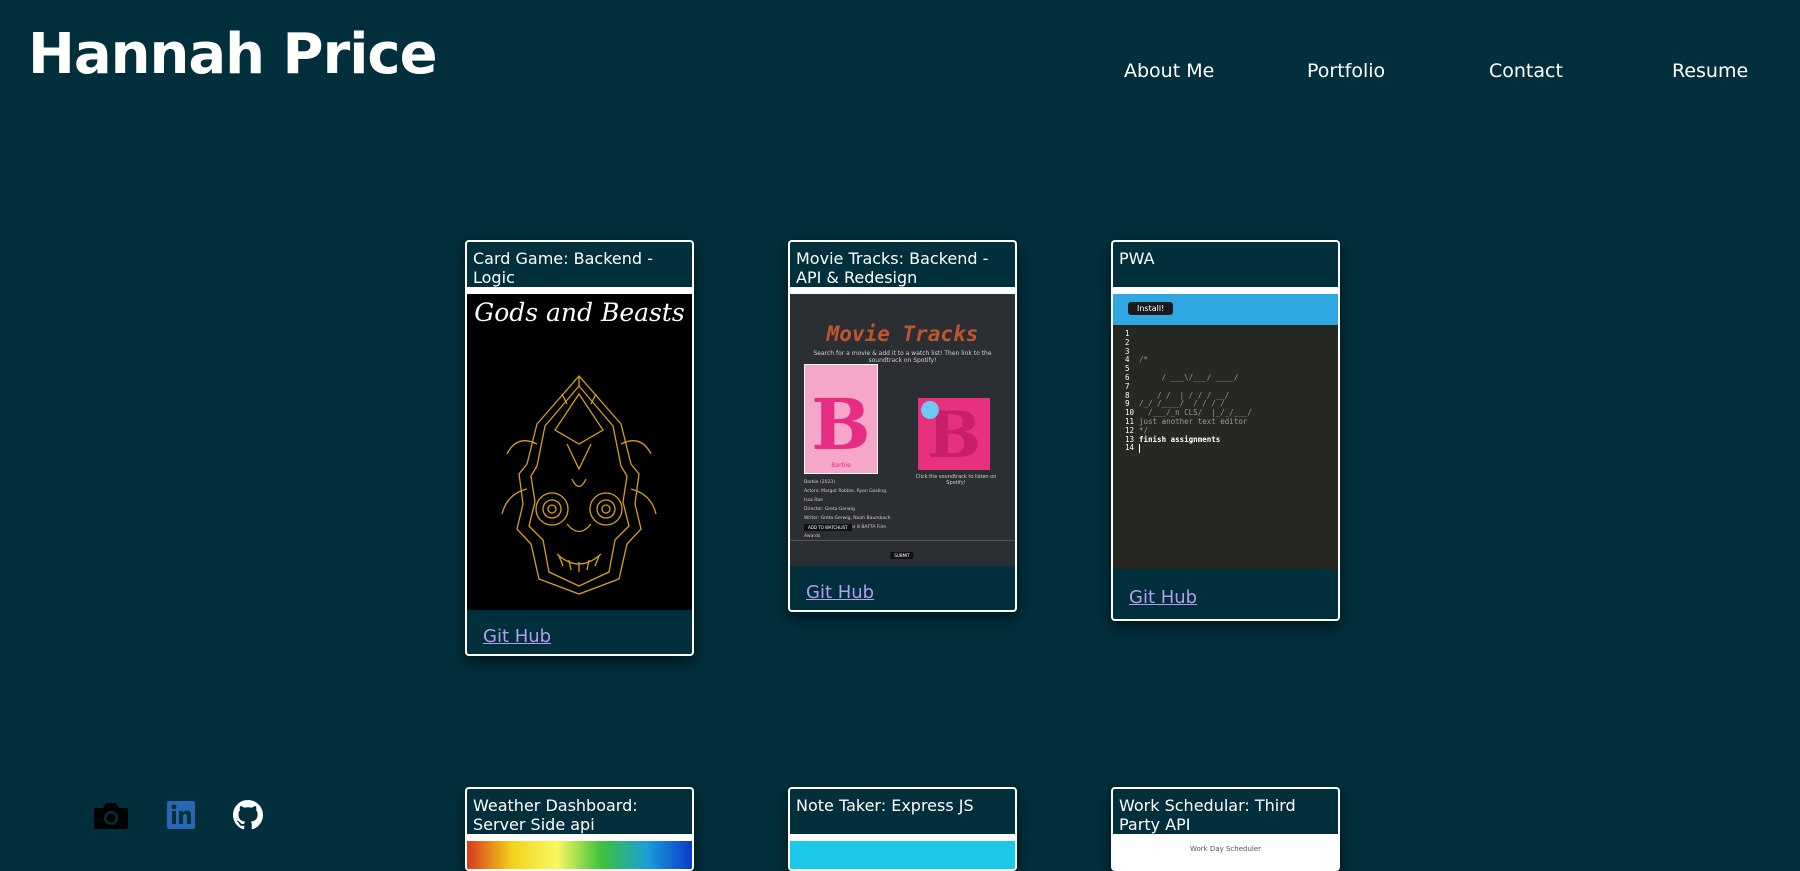  What do you see at coordinates (111, 815) in the screenshot?
I see `camera-icon` at bounding box center [111, 815].